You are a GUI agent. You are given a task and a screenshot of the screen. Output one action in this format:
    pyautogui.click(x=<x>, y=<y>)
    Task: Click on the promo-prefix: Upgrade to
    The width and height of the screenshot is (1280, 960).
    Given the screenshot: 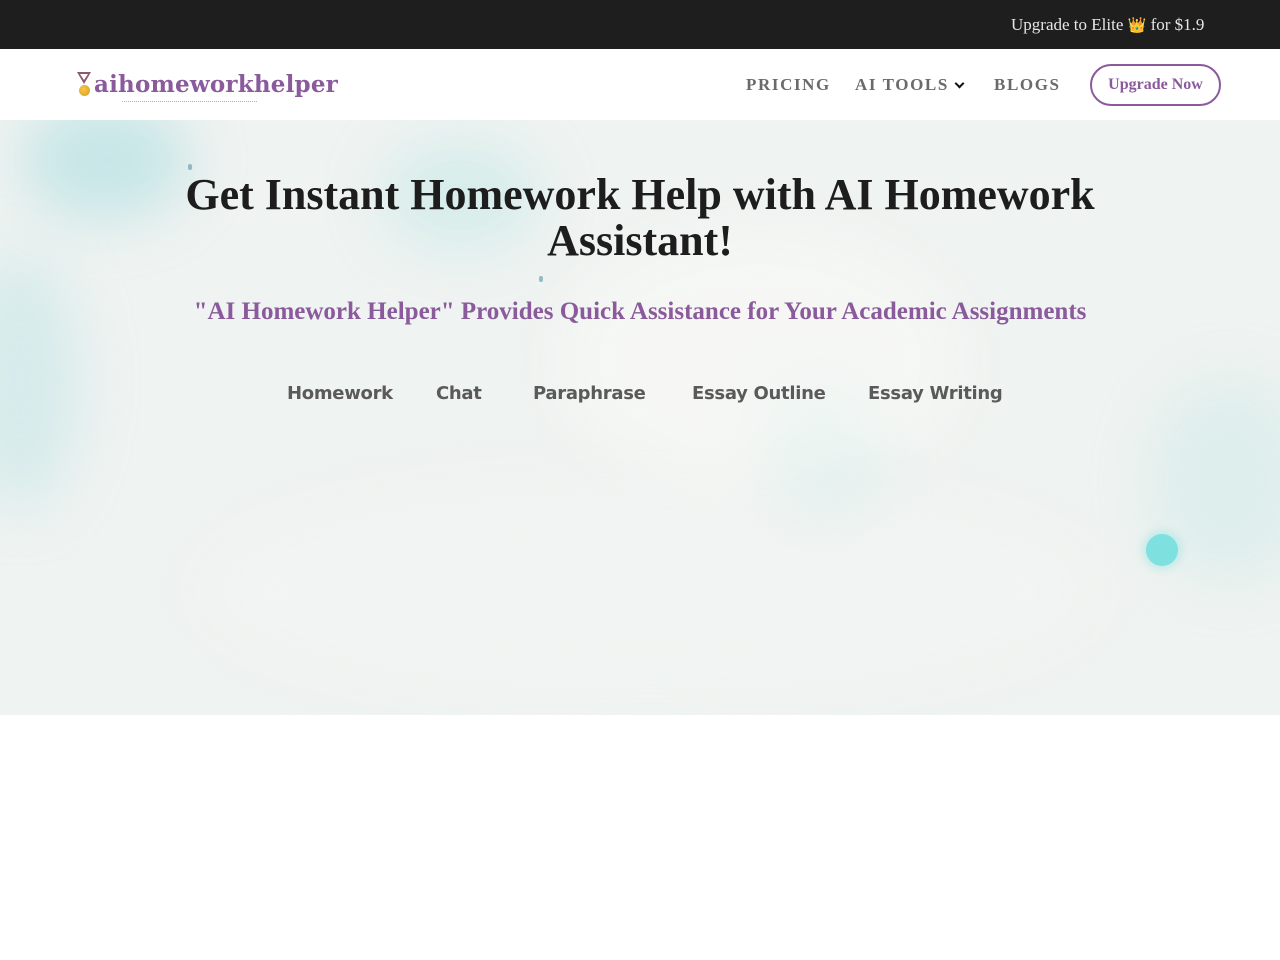 What is the action you would take?
    pyautogui.click(x=1051, y=24)
    